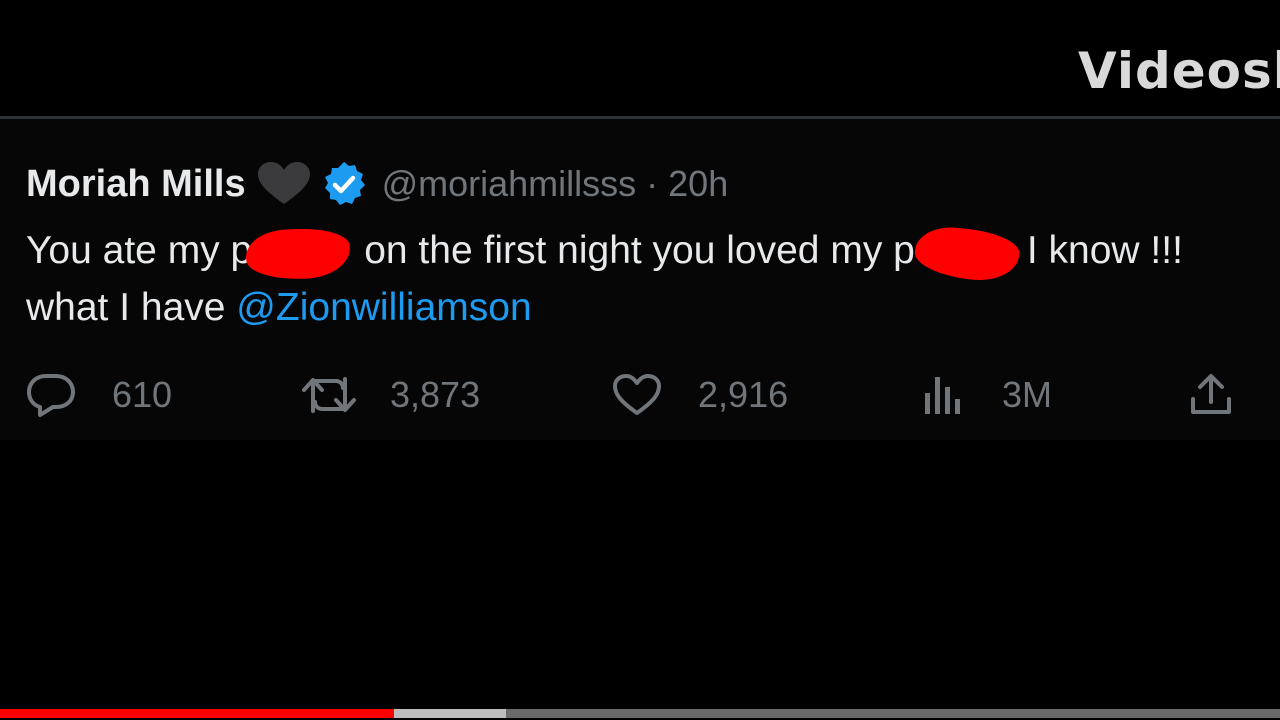  I want to click on video-progress-bar, so click(640, 713).